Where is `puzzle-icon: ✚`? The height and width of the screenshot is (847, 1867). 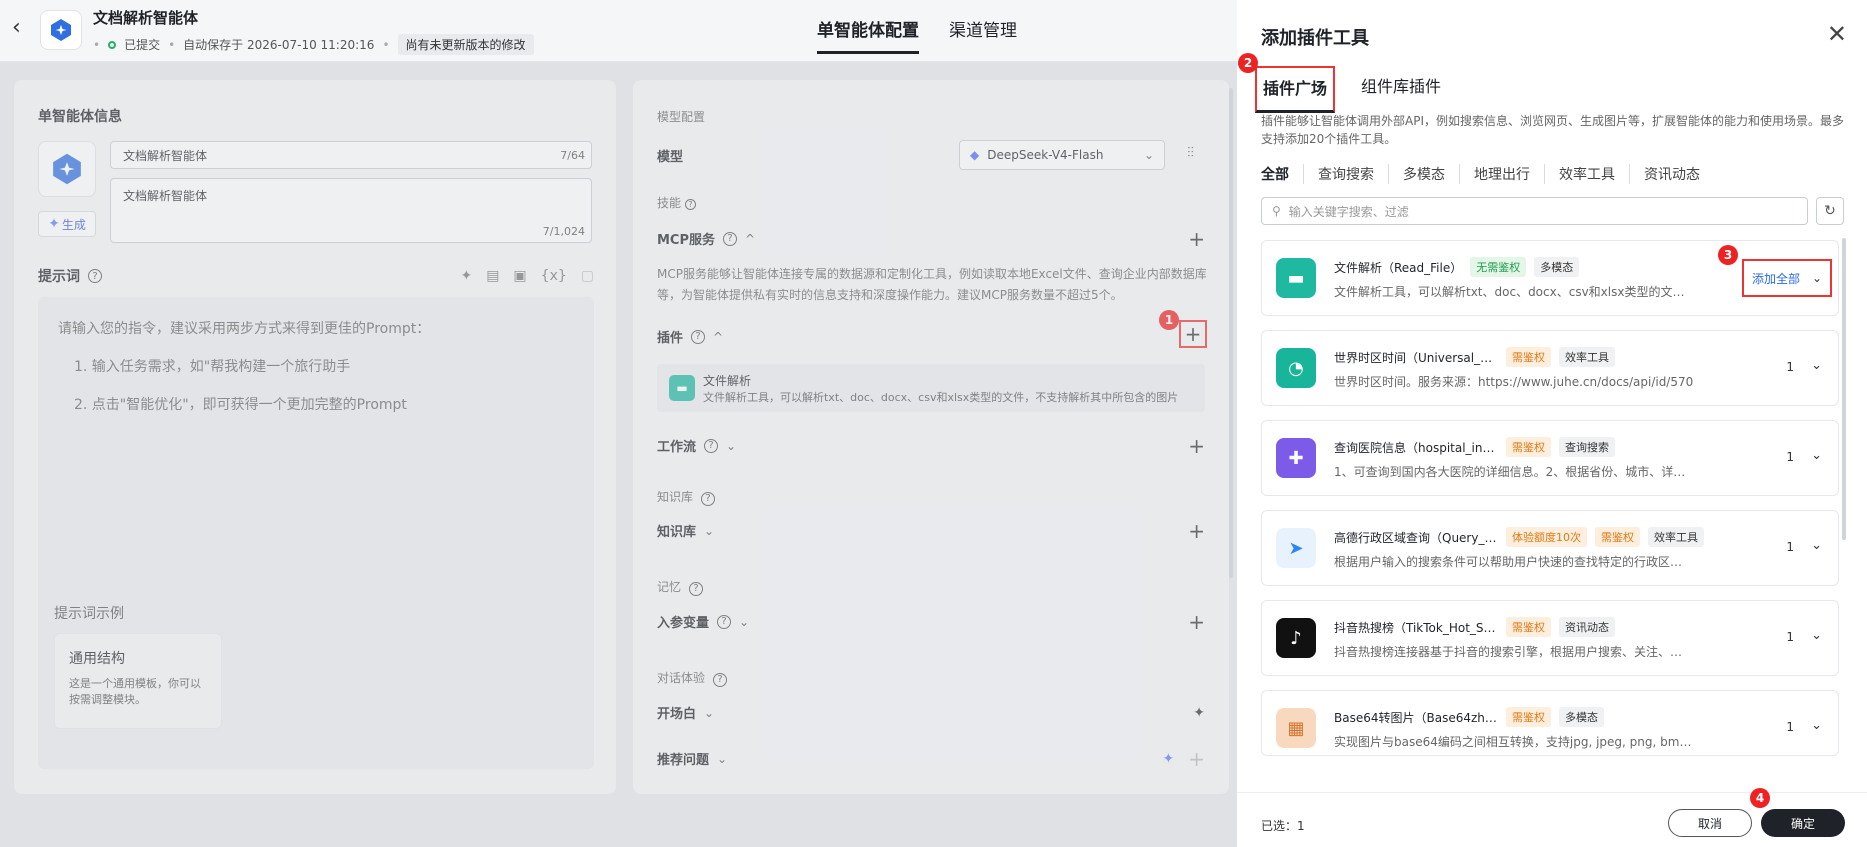
puzzle-icon: ✚ is located at coordinates (1296, 458).